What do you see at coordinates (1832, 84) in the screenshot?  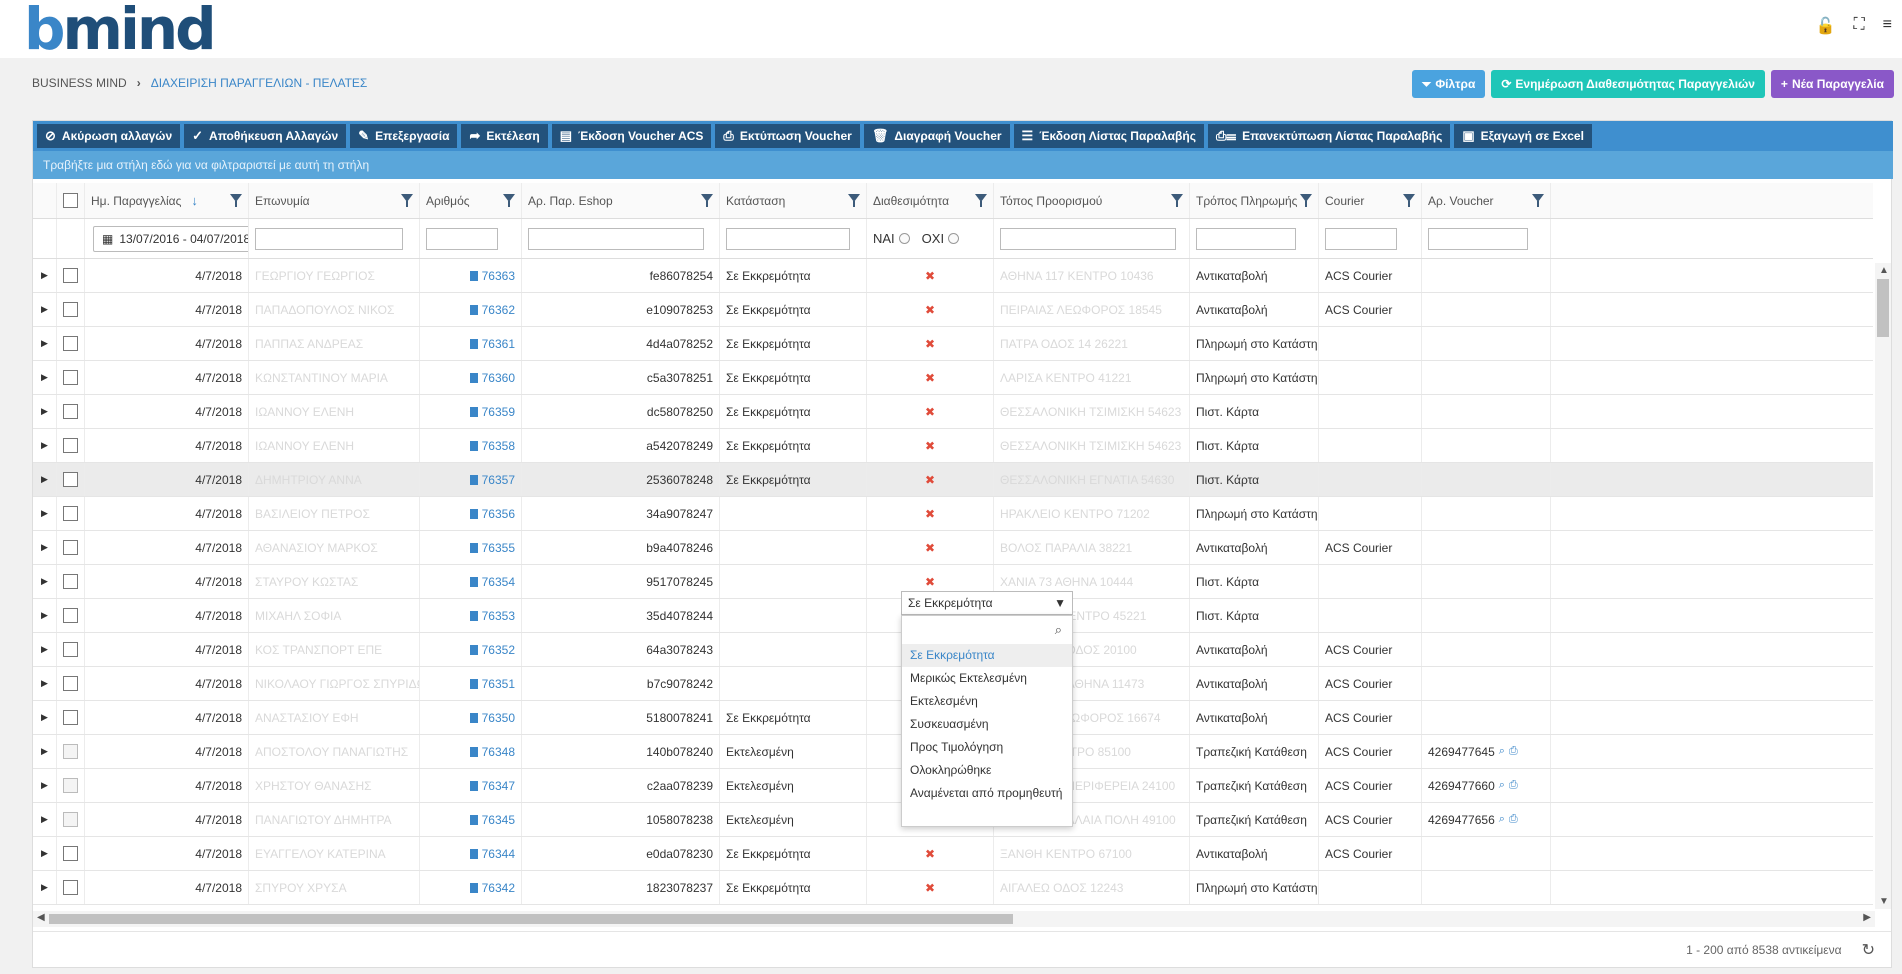 I see `new-order-button: + Νέα Παραγγελία` at bounding box center [1832, 84].